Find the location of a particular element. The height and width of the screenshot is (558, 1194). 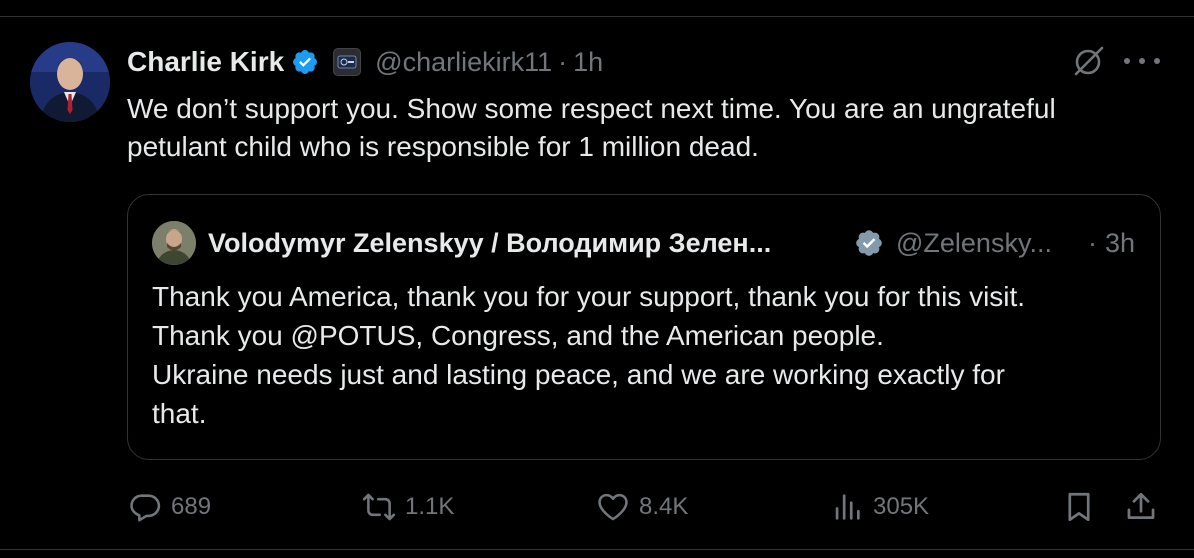

author-handle: @charliekirk11 is located at coordinates (463, 62).